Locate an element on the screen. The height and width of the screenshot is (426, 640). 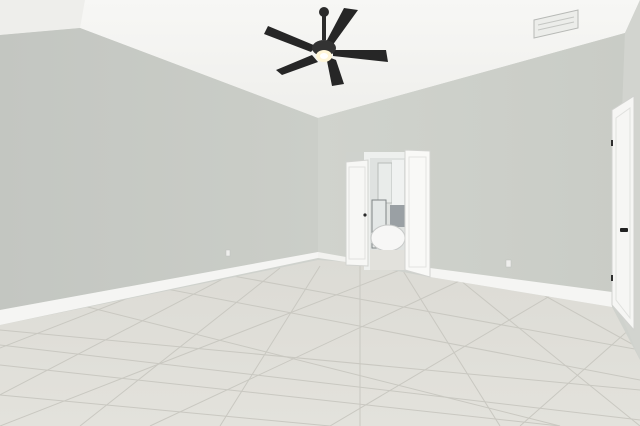
freestanding-bathtub is located at coordinates (388, 238).